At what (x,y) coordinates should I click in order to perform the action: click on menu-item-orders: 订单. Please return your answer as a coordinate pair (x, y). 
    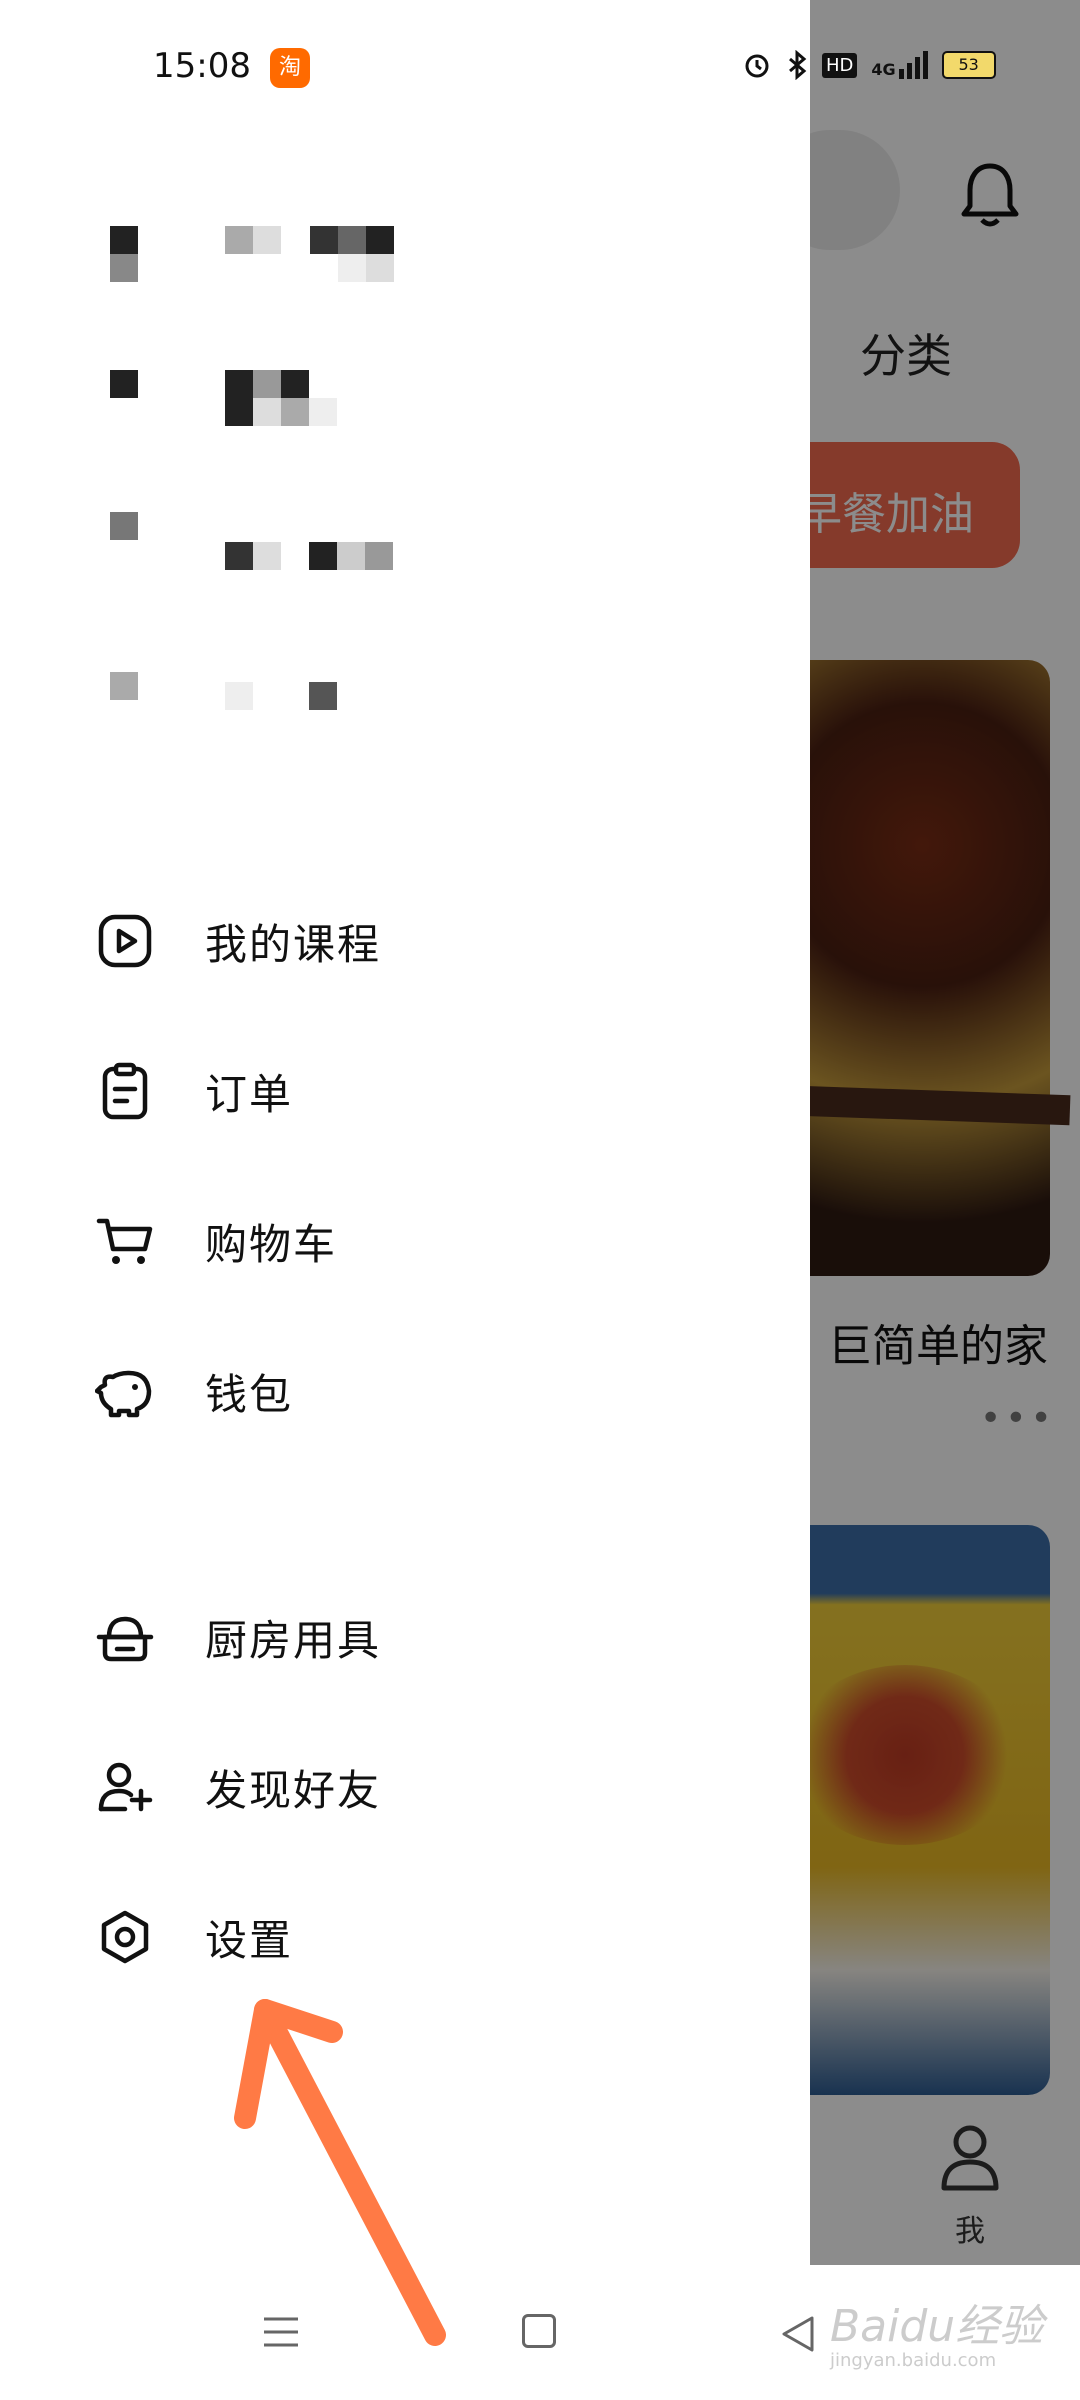
    Looking at the image, I should click on (395, 1091).